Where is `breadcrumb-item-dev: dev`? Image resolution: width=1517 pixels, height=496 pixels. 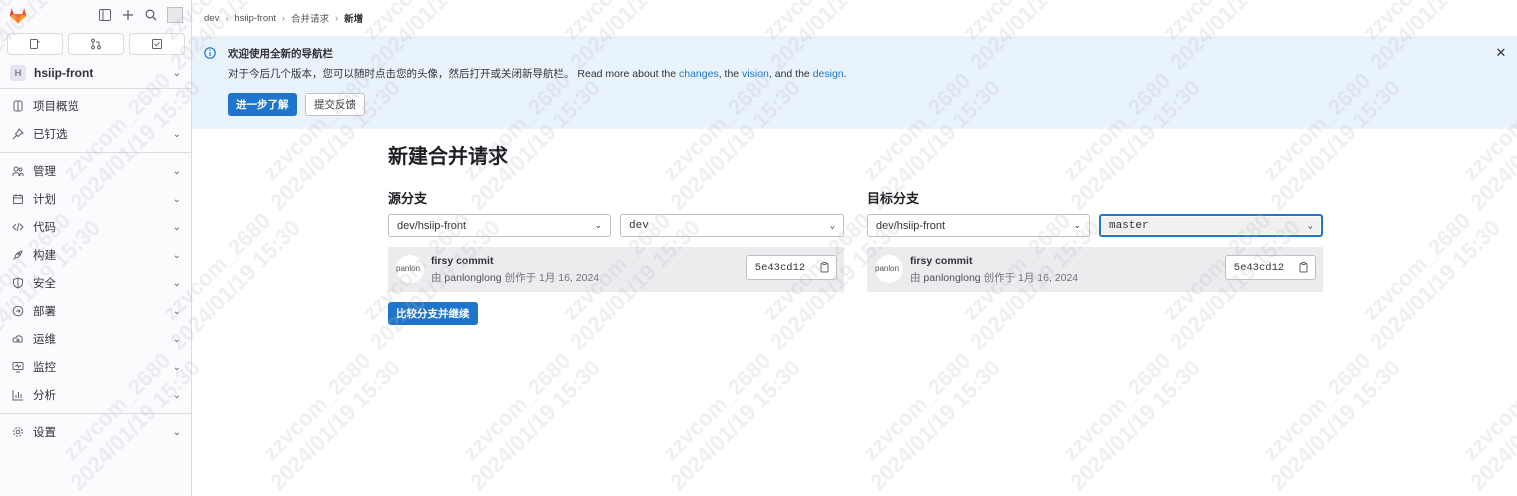
breadcrumb-item-dev: dev is located at coordinates (211, 18).